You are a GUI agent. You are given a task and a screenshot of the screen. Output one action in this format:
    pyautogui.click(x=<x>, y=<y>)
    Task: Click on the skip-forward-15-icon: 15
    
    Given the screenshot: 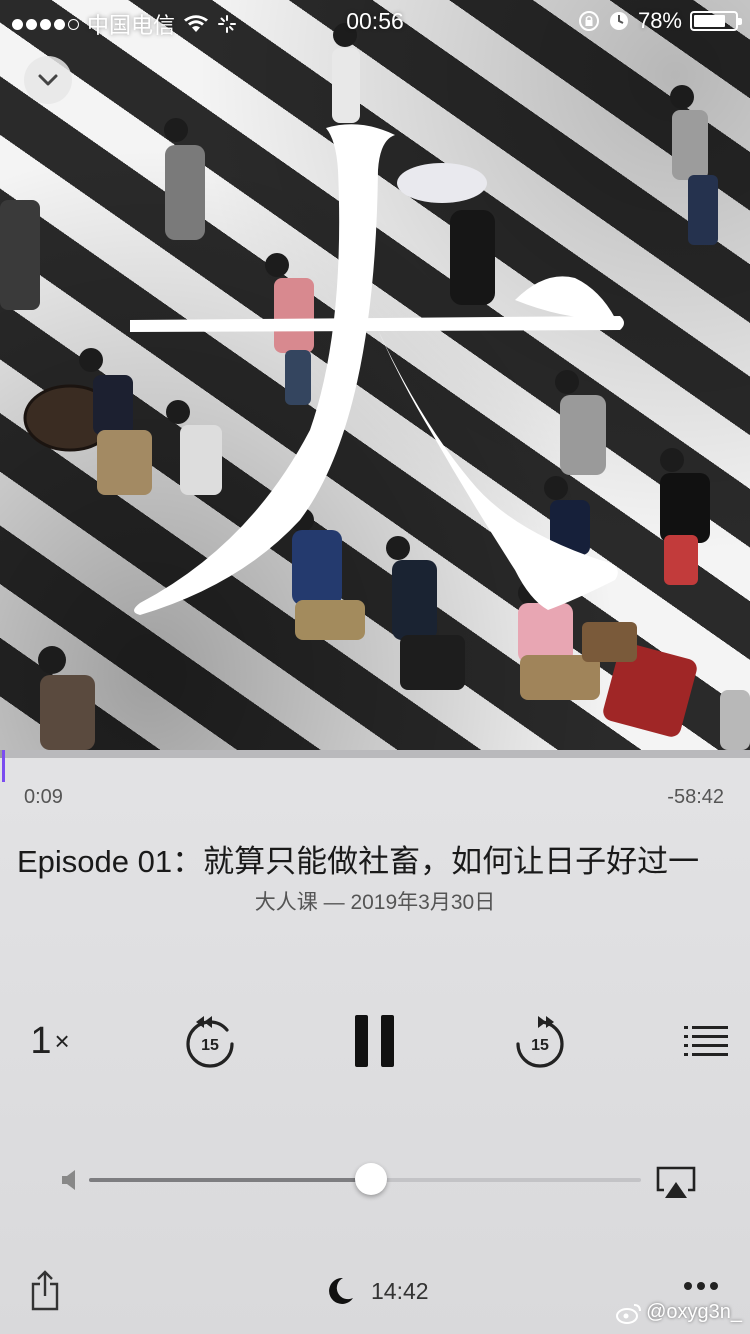 What is the action you would take?
    pyautogui.click(x=540, y=1042)
    